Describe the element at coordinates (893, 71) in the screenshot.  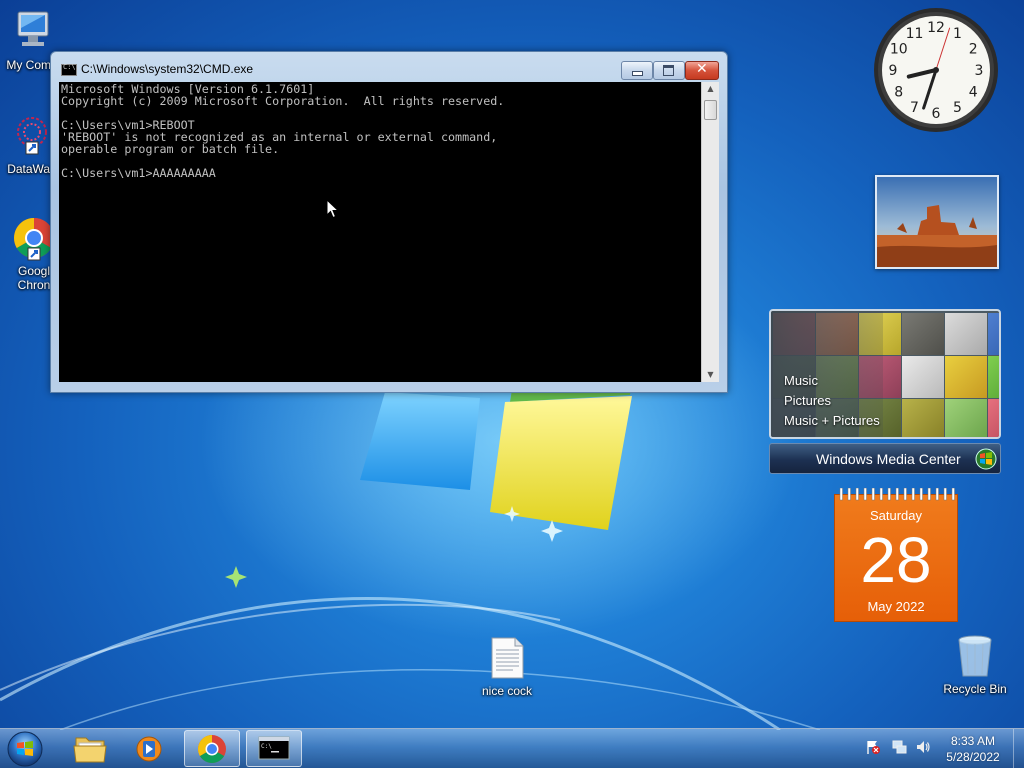
I see `clock-numeral: 9` at that location.